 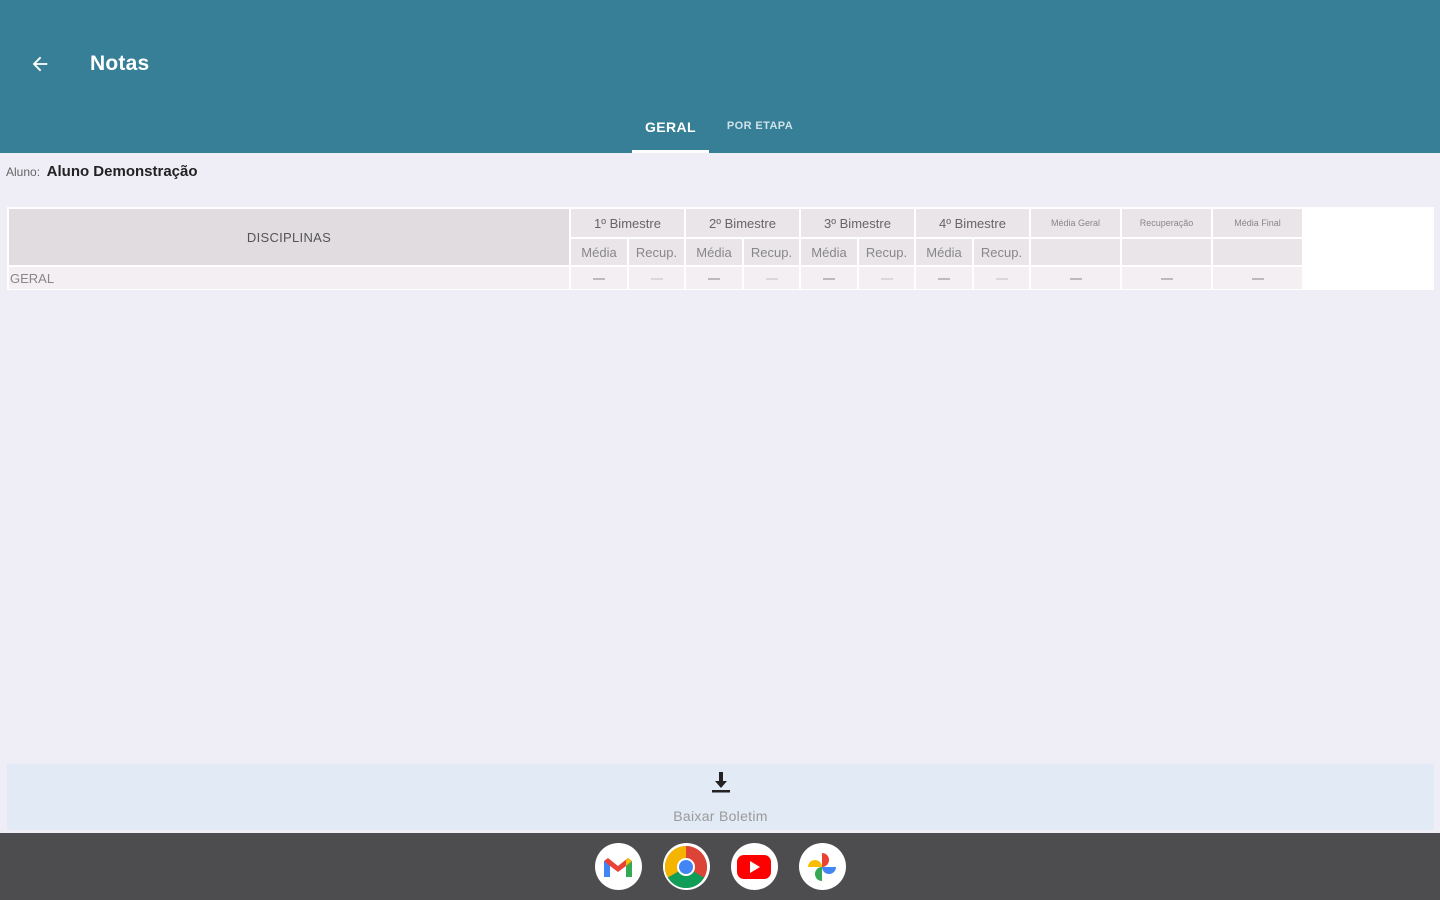 I want to click on discipline-cell: GERAL, so click(x=289, y=278).